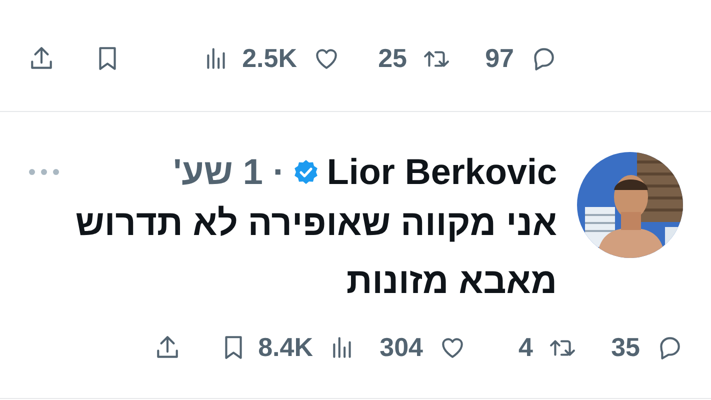 This screenshot has height=400, width=711. What do you see at coordinates (441, 172) in the screenshot?
I see `author-name: Lior Berkovic` at bounding box center [441, 172].